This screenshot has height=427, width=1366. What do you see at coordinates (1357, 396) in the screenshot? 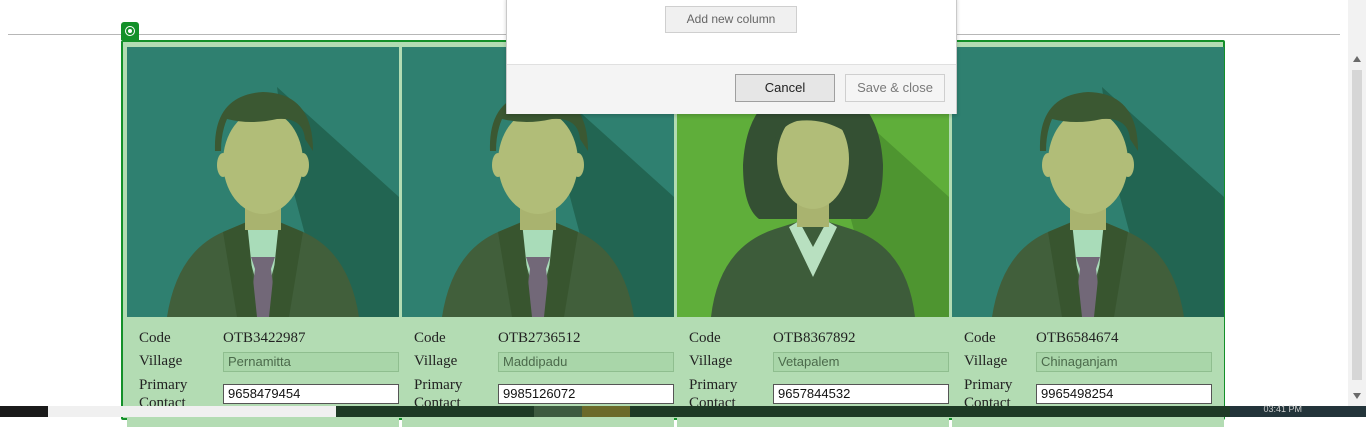
I see `scroll-down-arrow-icon` at bounding box center [1357, 396].